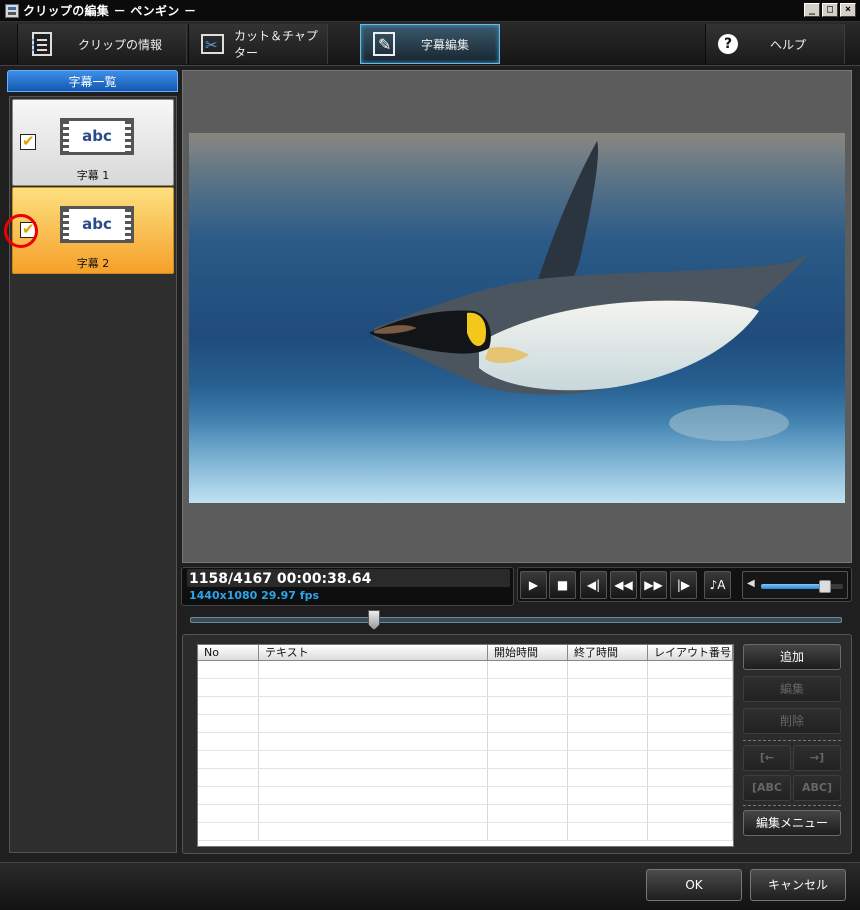 This screenshot has height=910, width=860. I want to click on frame-time-readout: 1158/4167 00:00:38.64, so click(280, 579).